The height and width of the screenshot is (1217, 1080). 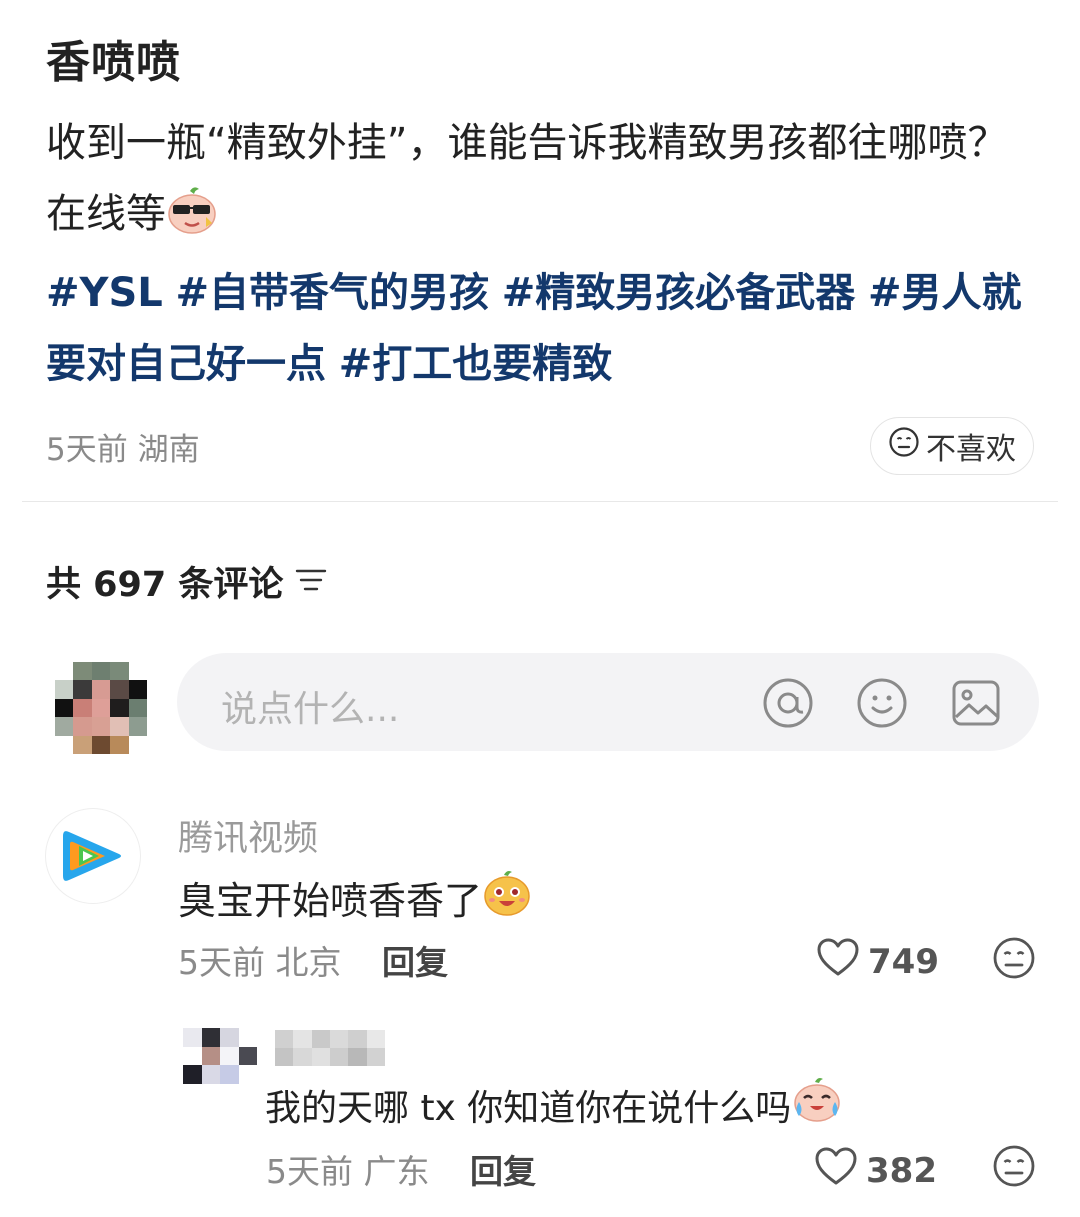 What do you see at coordinates (476, 364) in the screenshot?
I see `hashtag-work-delicate: #打工也要精致` at bounding box center [476, 364].